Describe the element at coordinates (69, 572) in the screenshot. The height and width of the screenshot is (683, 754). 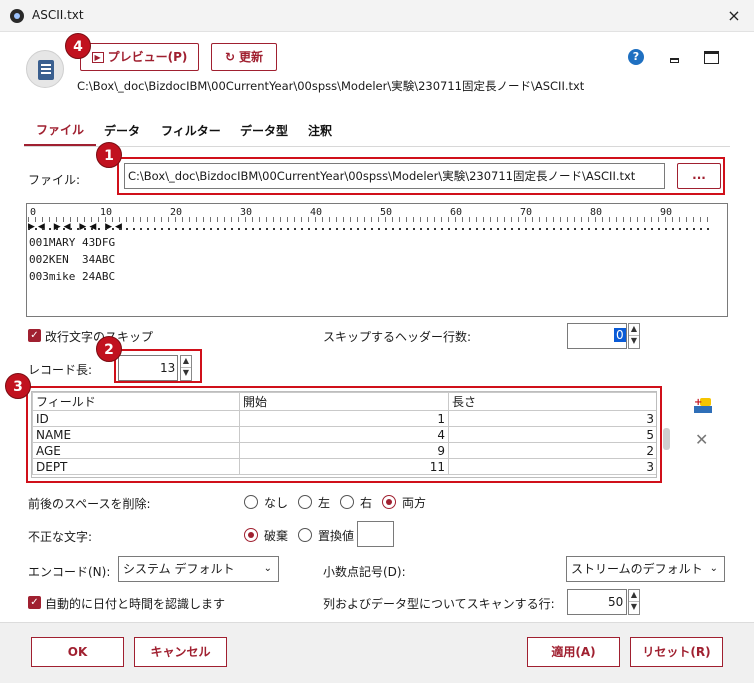
I see `encoding-label: エンコード(N):` at that location.